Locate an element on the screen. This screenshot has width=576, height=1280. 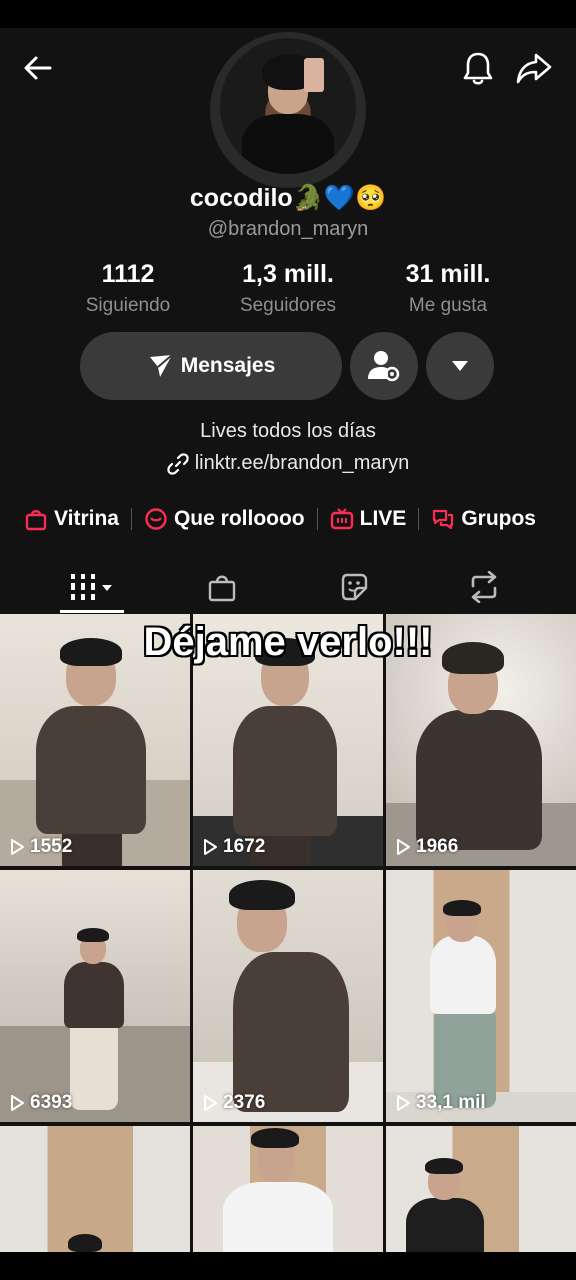
chip-vitrina: Vitrina is located at coordinates (71, 519).